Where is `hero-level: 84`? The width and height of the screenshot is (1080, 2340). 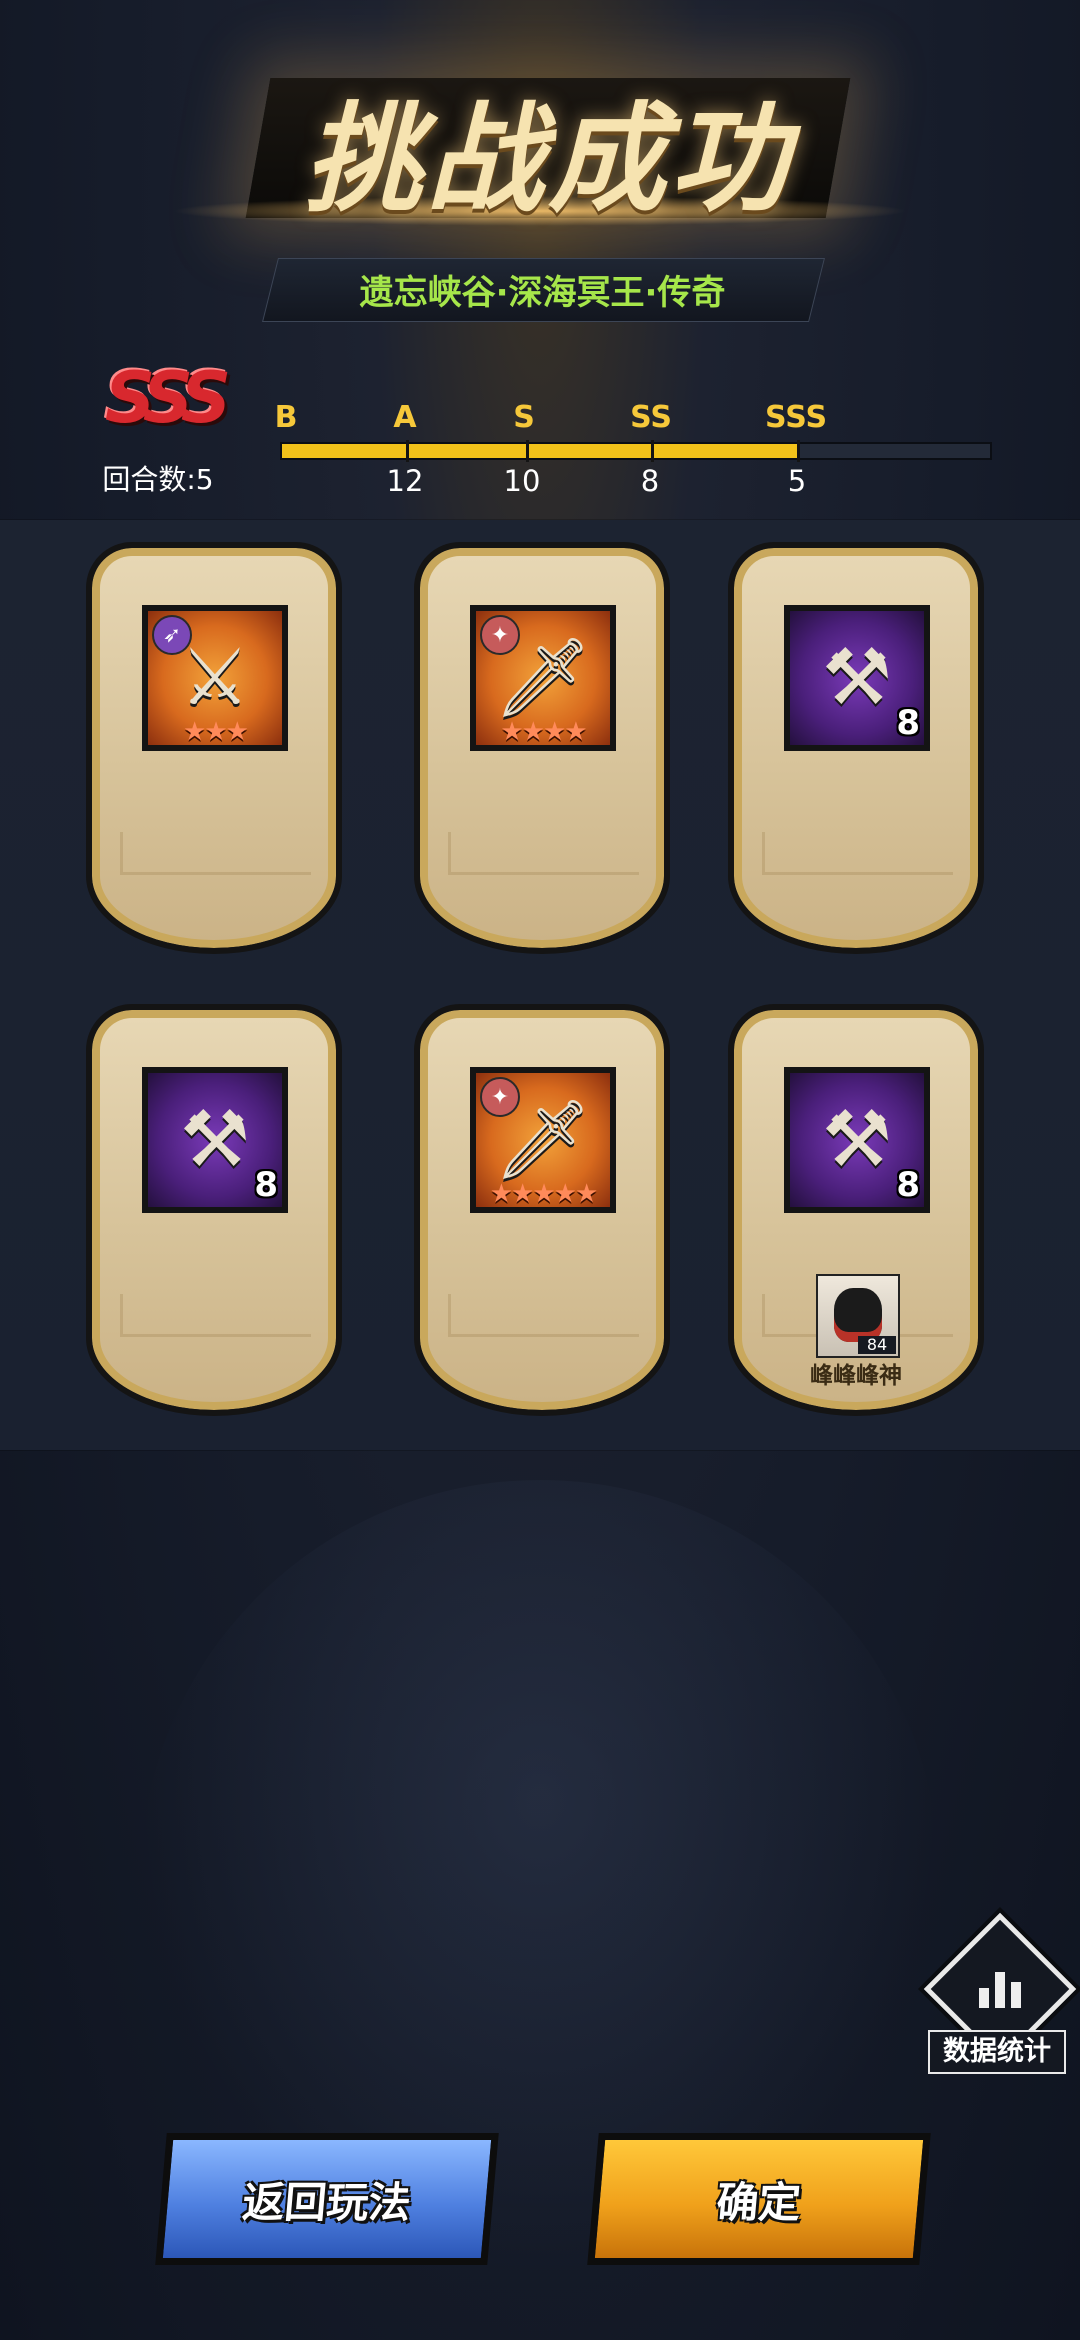
hero-level: 84 is located at coordinates (877, 1345).